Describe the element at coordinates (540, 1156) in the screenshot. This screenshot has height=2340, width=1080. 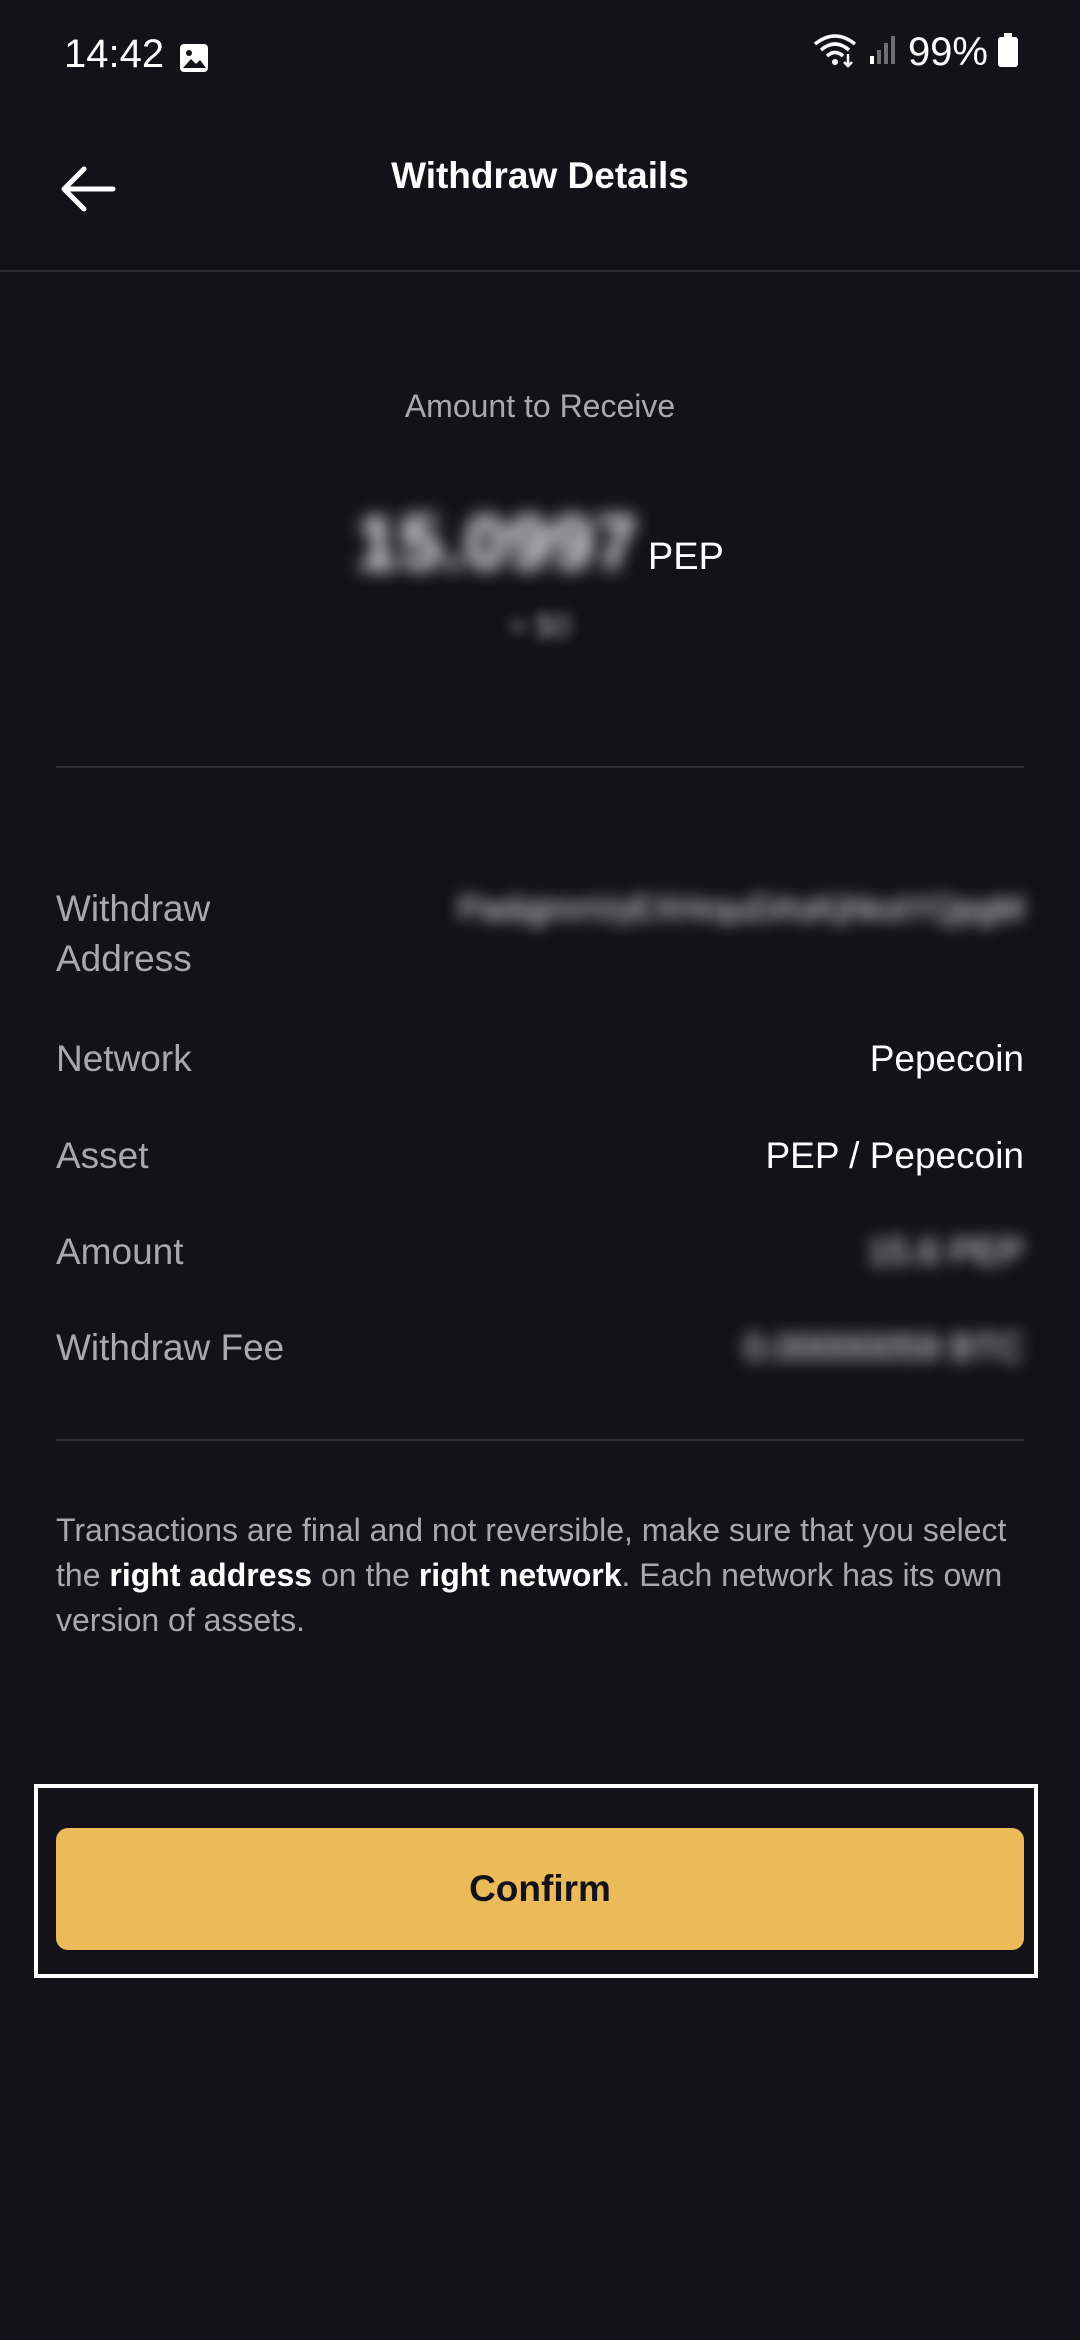
I see `detail-row-asset: Asset PEP / Pepecoin` at that location.